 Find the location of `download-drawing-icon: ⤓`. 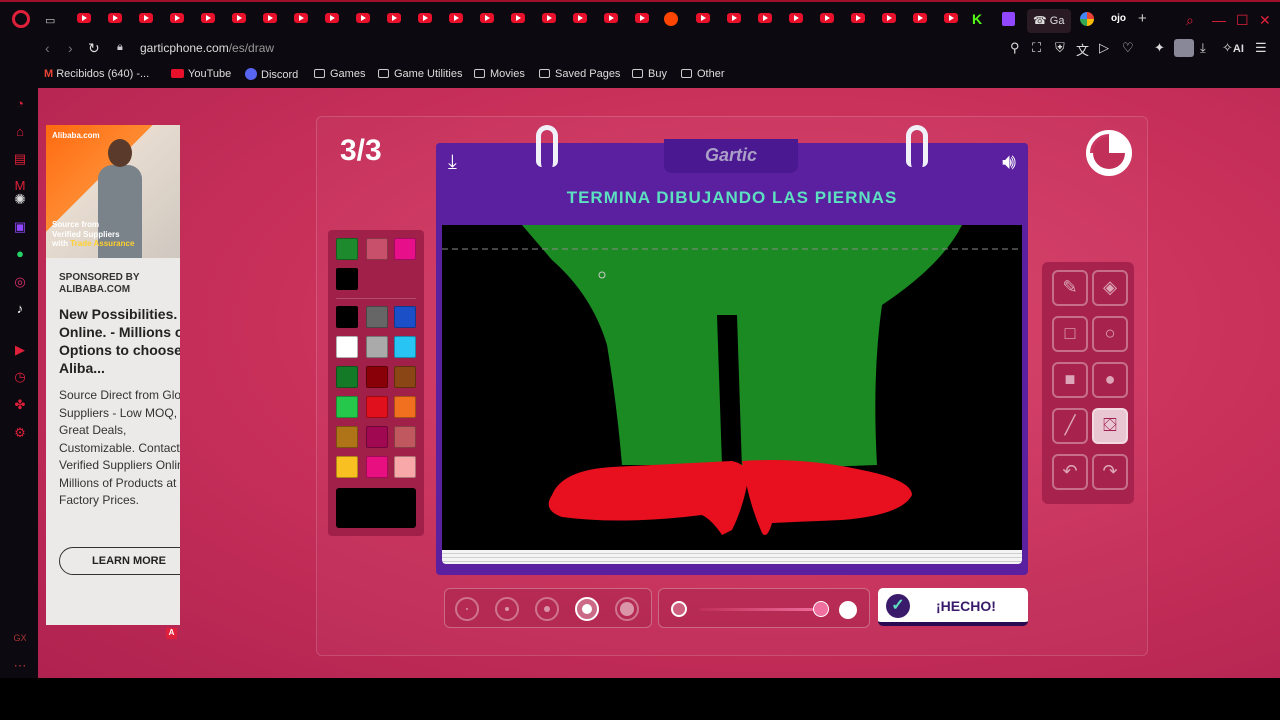

download-drawing-icon: ⤓ is located at coordinates (452, 162).